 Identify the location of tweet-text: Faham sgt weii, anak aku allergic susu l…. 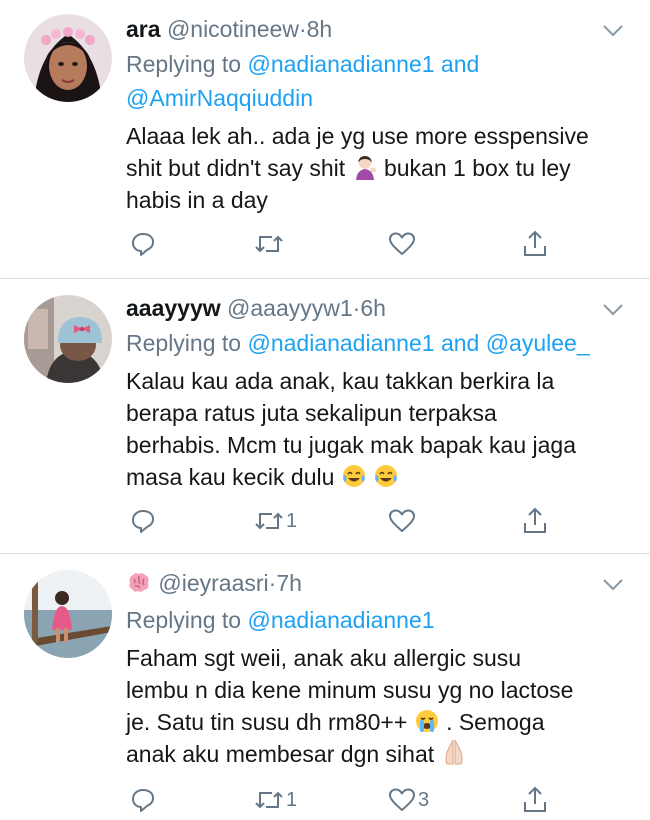
(376, 706).